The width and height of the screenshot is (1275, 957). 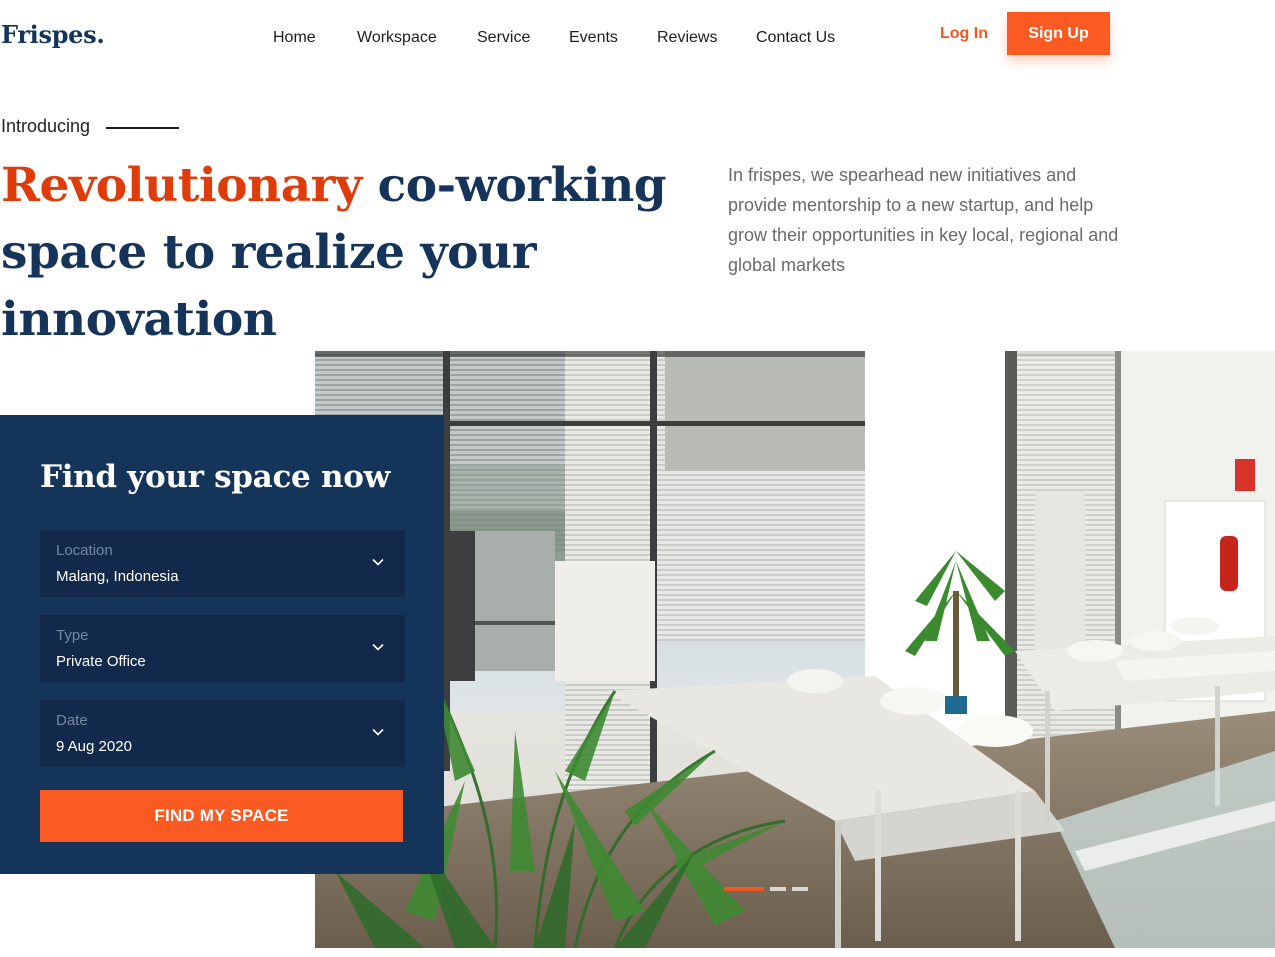 I want to click on nav-link-service: Service, so click(x=503, y=38).